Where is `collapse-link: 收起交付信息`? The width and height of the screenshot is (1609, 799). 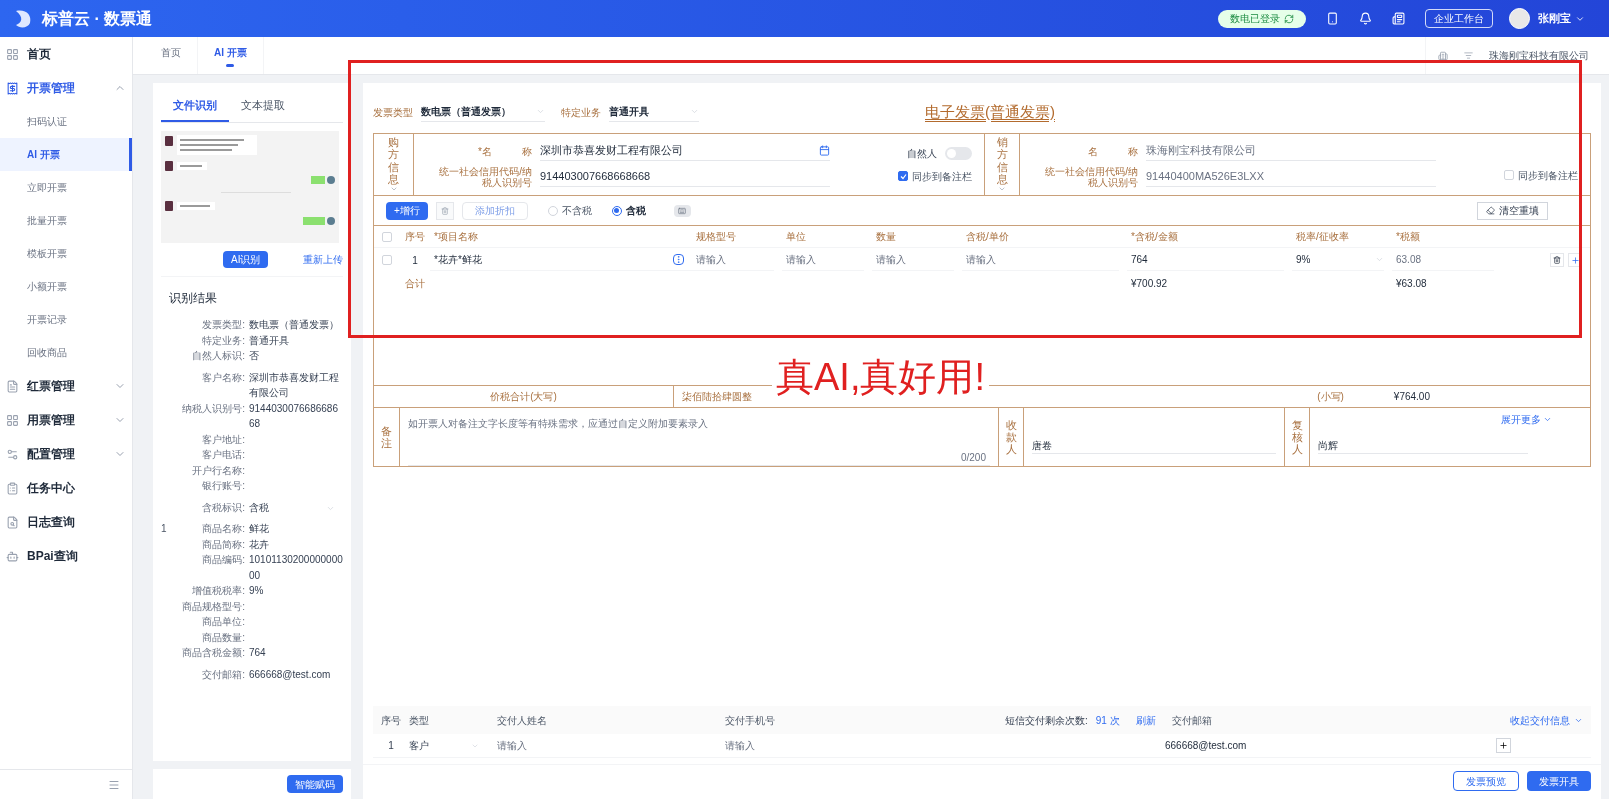
collapse-link: 收起交付信息 is located at coordinates (1546, 720).